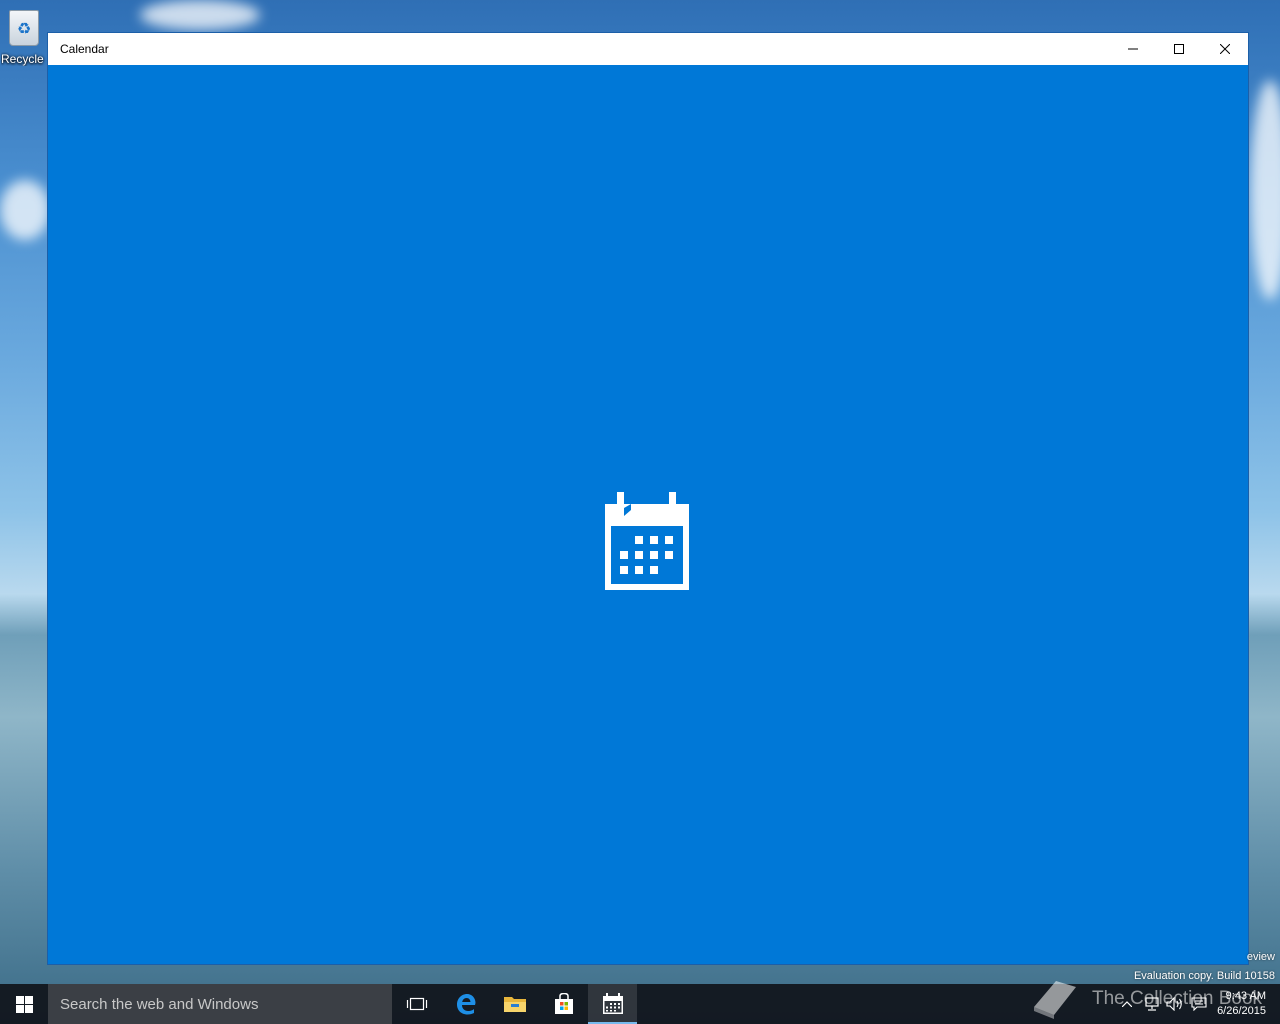 The height and width of the screenshot is (1024, 1280). I want to click on volume-icon, so click(1174, 1004).